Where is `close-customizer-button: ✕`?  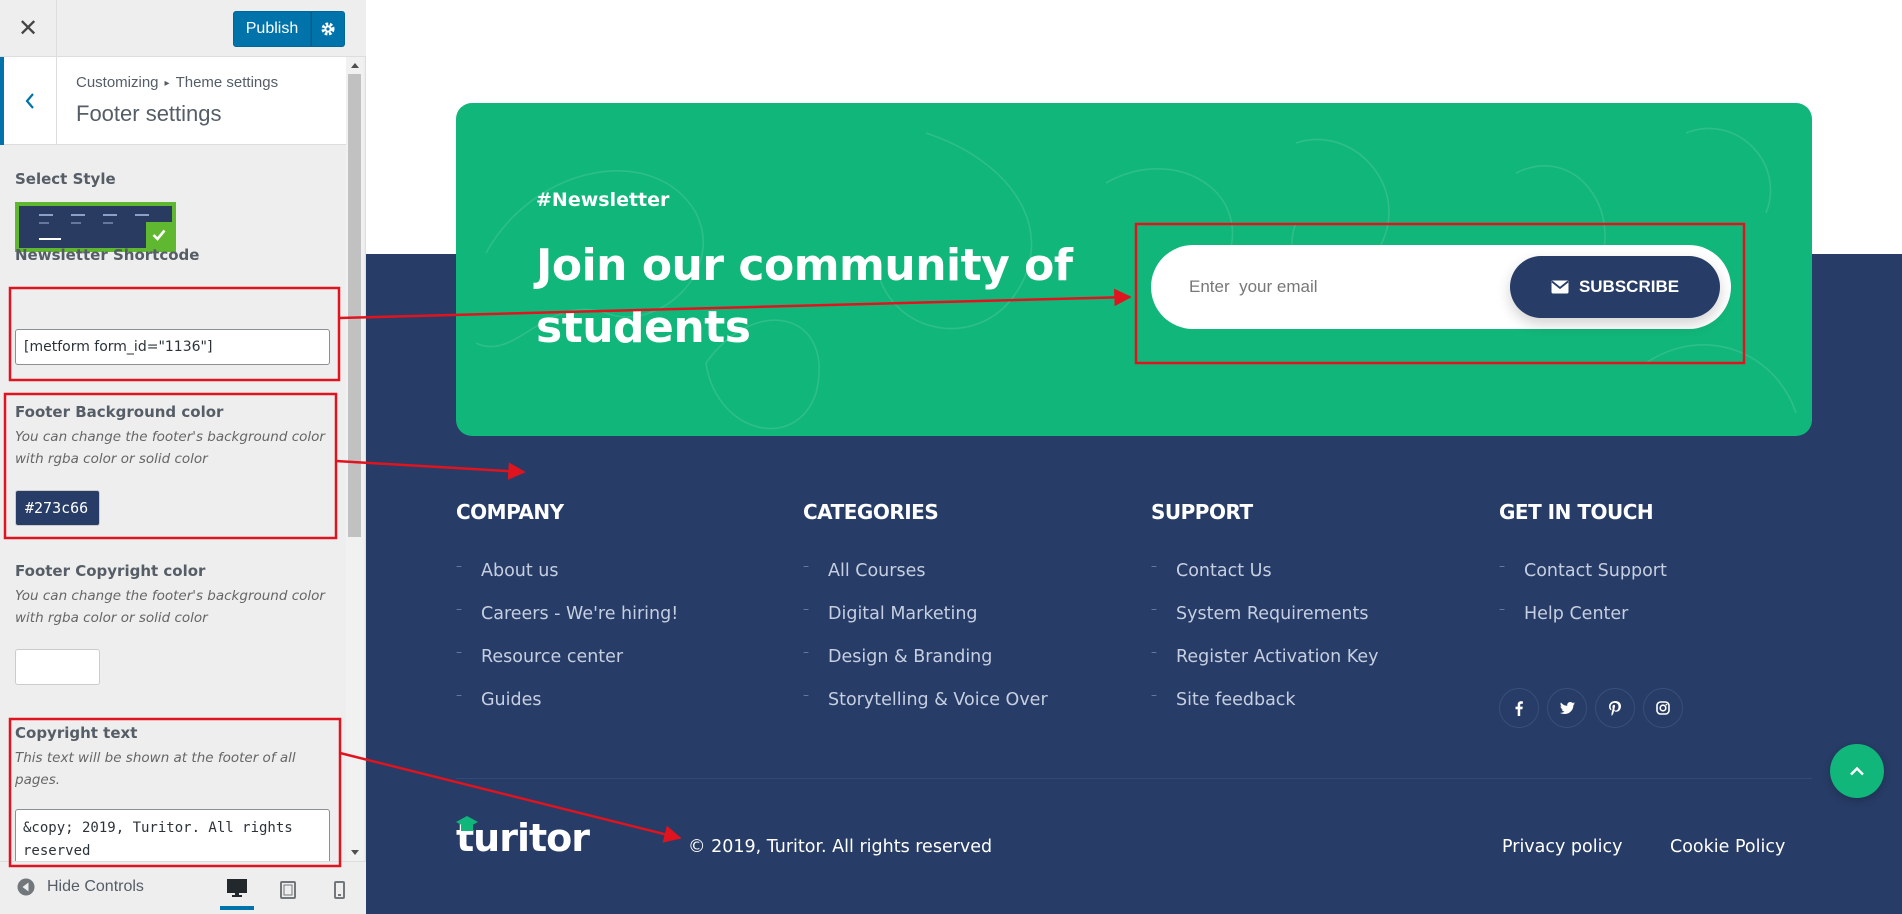 close-customizer-button: ✕ is located at coordinates (28, 28).